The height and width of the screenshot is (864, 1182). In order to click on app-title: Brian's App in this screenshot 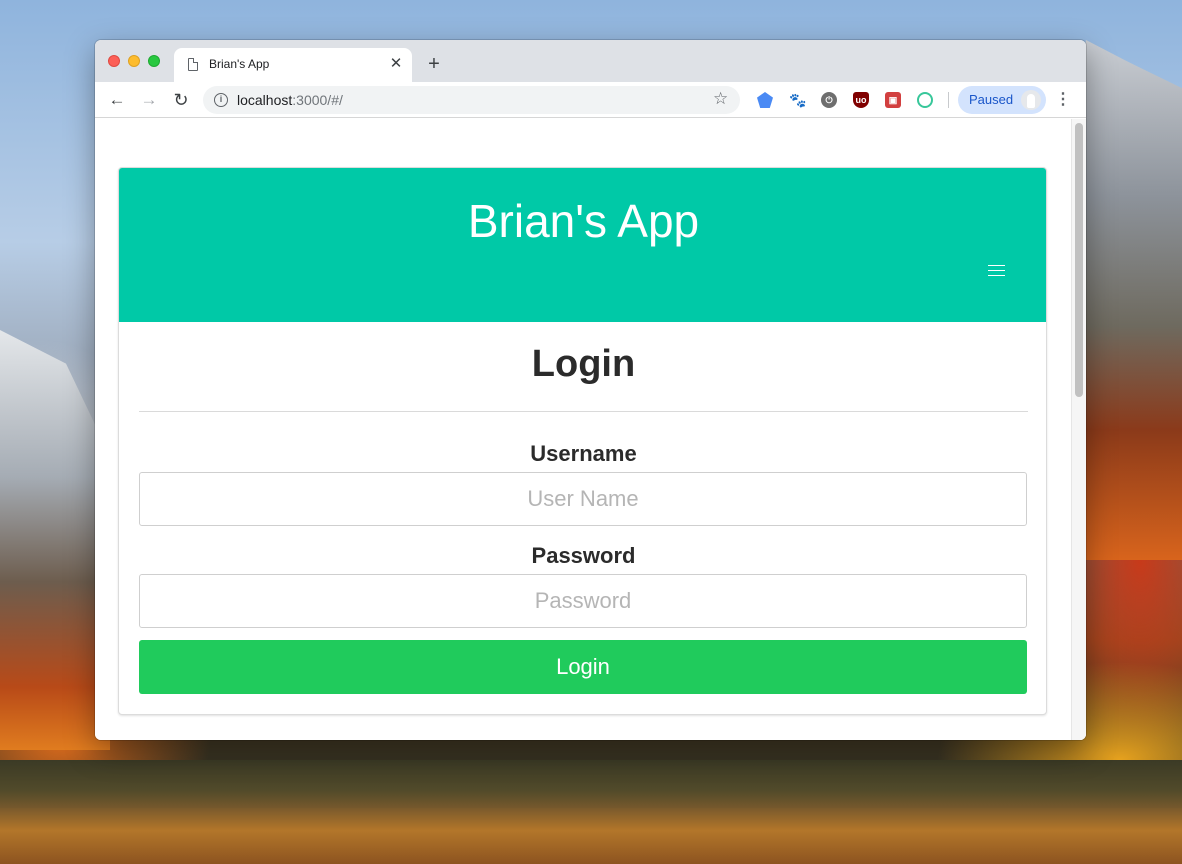, I will do `click(583, 221)`.